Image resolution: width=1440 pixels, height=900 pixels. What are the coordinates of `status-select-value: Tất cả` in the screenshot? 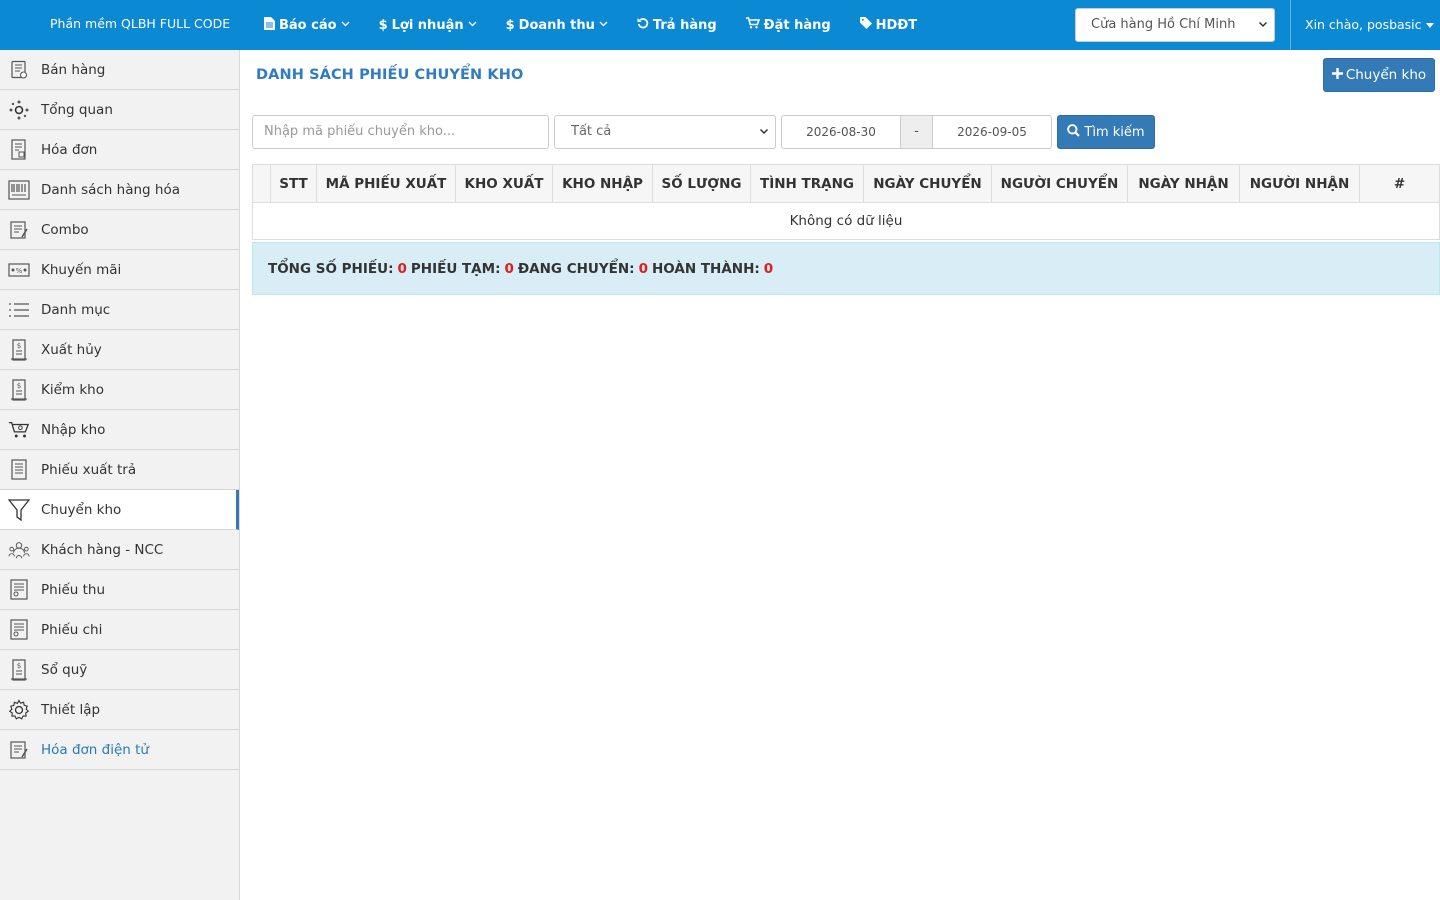 It's located at (591, 131).